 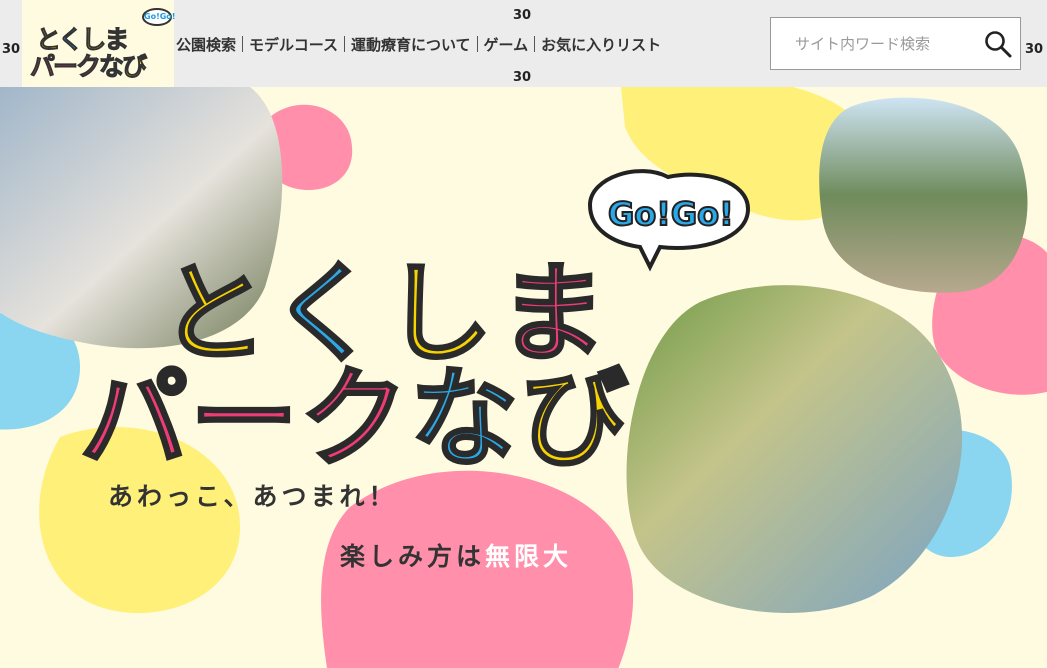 What do you see at coordinates (529, 556) in the screenshot?
I see `catchcopy-accent: 無限大` at bounding box center [529, 556].